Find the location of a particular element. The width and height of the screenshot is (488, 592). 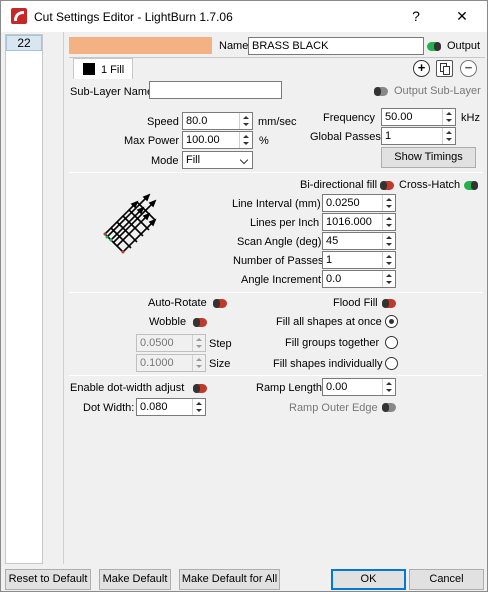

name-input: BRASS BLACK is located at coordinates (336, 46).